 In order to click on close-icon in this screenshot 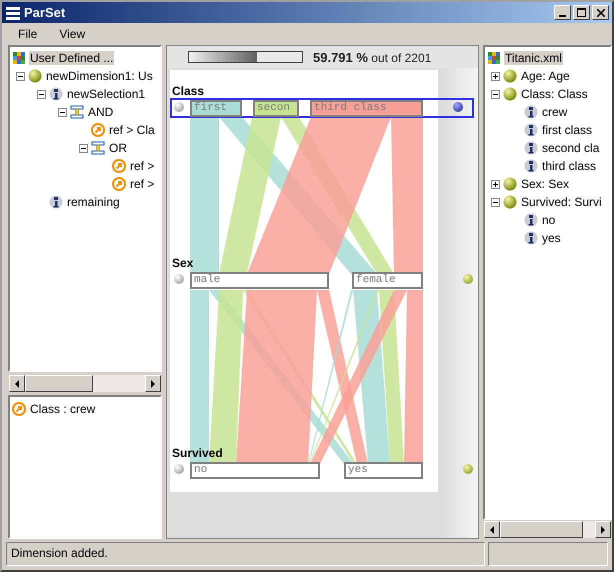, I will do `click(600, 12)`.